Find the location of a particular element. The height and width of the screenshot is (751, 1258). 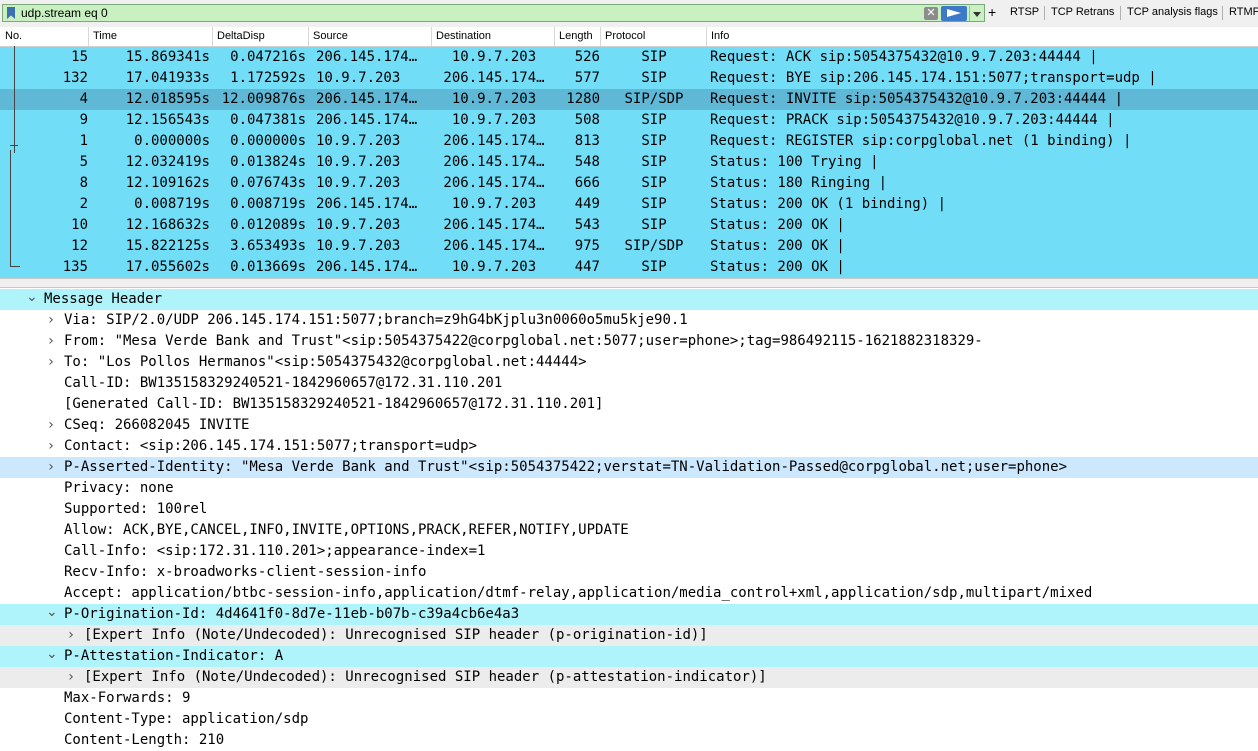

display-filter-text: udp.stream eq 0 is located at coordinates (64, 13).